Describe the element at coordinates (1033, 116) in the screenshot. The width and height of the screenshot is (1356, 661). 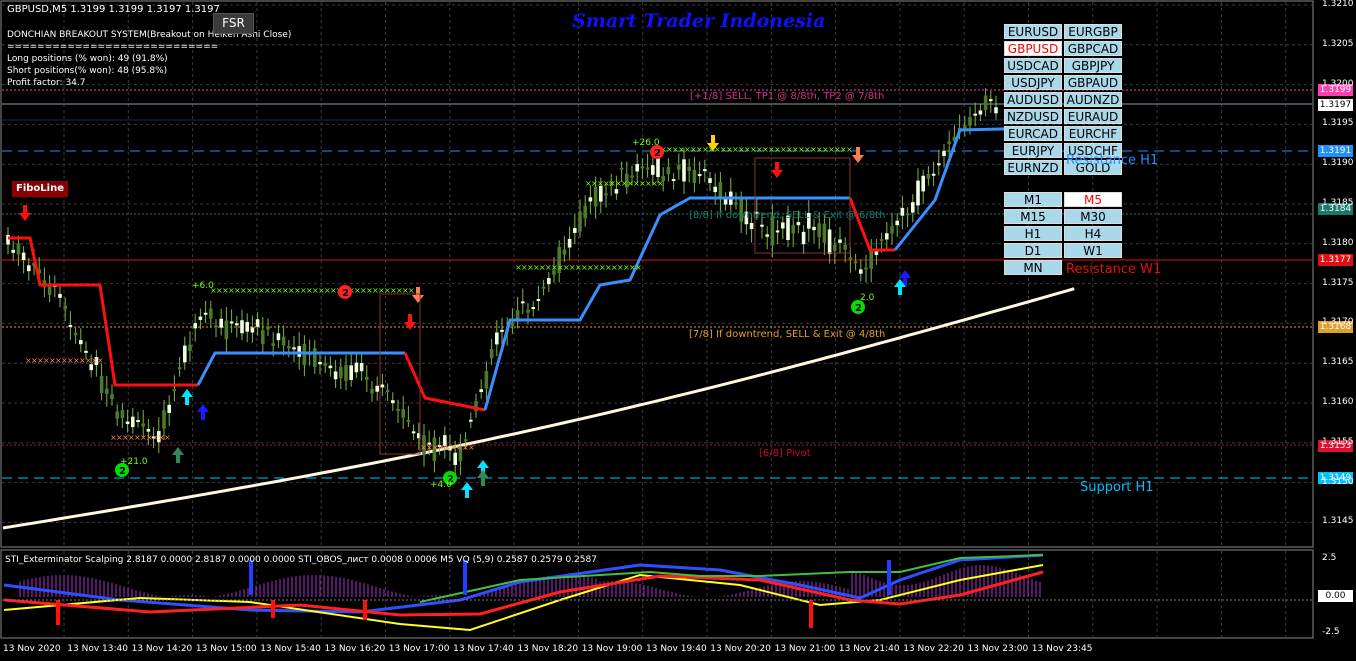
I see `pair-button-nzdusd: NZDUSD` at that location.